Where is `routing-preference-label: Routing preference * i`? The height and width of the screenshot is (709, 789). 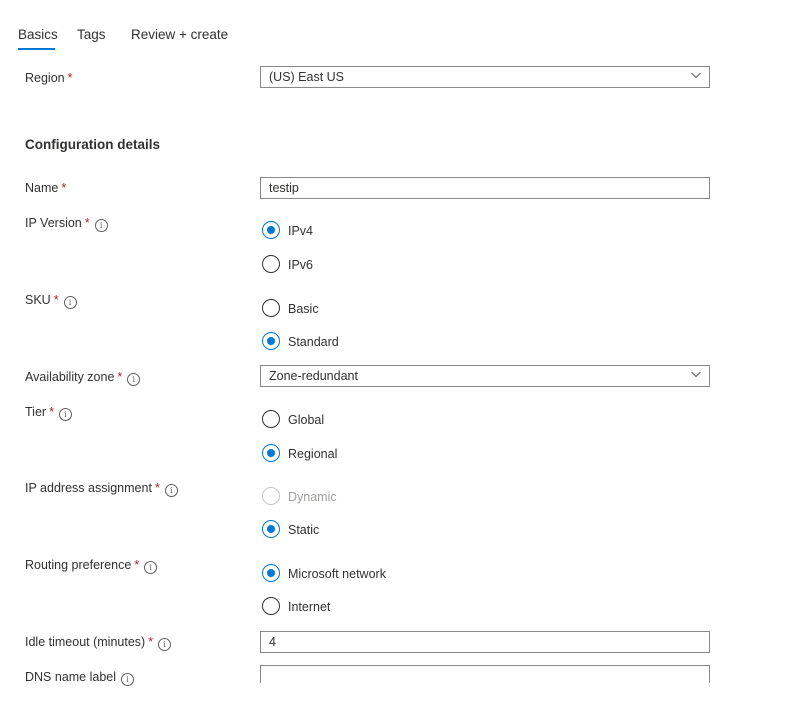 routing-preference-label: Routing preference * i is located at coordinates (91, 566).